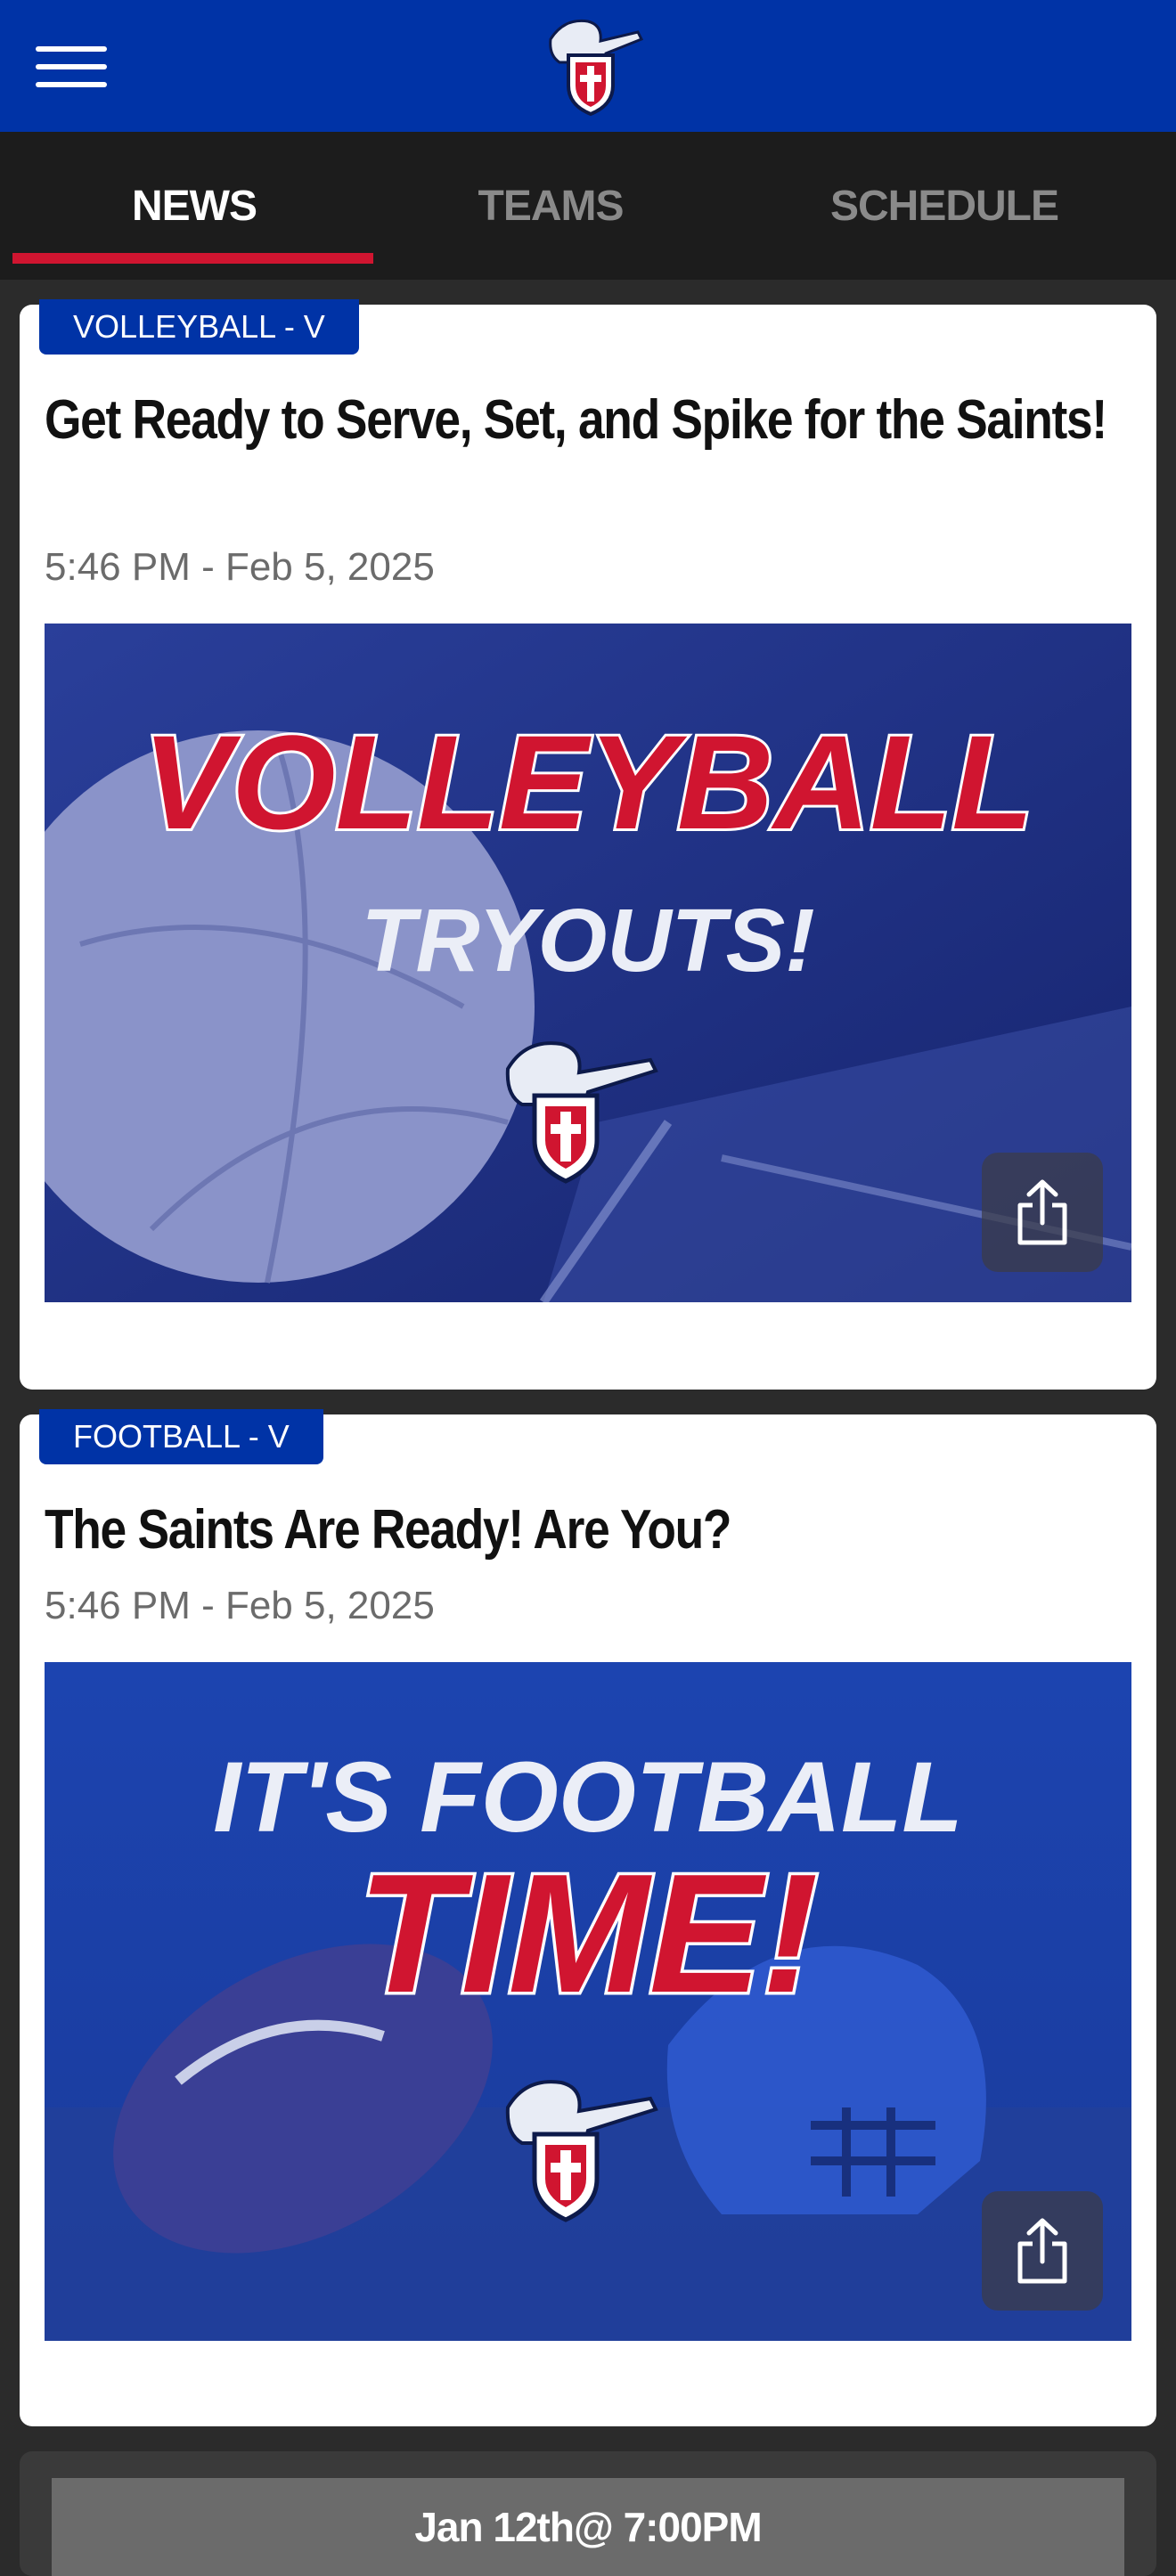 This screenshot has width=1176, height=2576. I want to click on image-headline-line1: VOLLEYBALL, so click(588, 782).